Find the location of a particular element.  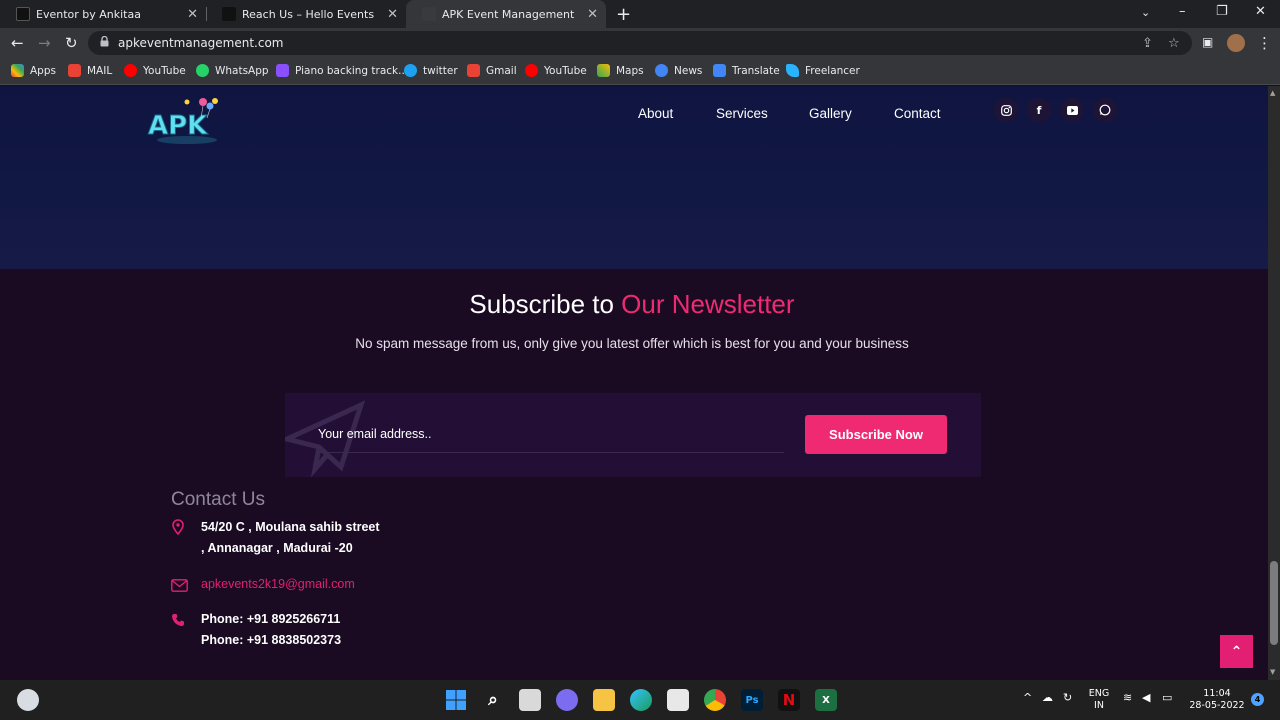

reload-icon: ↻ is located at coordinates (71, 43).